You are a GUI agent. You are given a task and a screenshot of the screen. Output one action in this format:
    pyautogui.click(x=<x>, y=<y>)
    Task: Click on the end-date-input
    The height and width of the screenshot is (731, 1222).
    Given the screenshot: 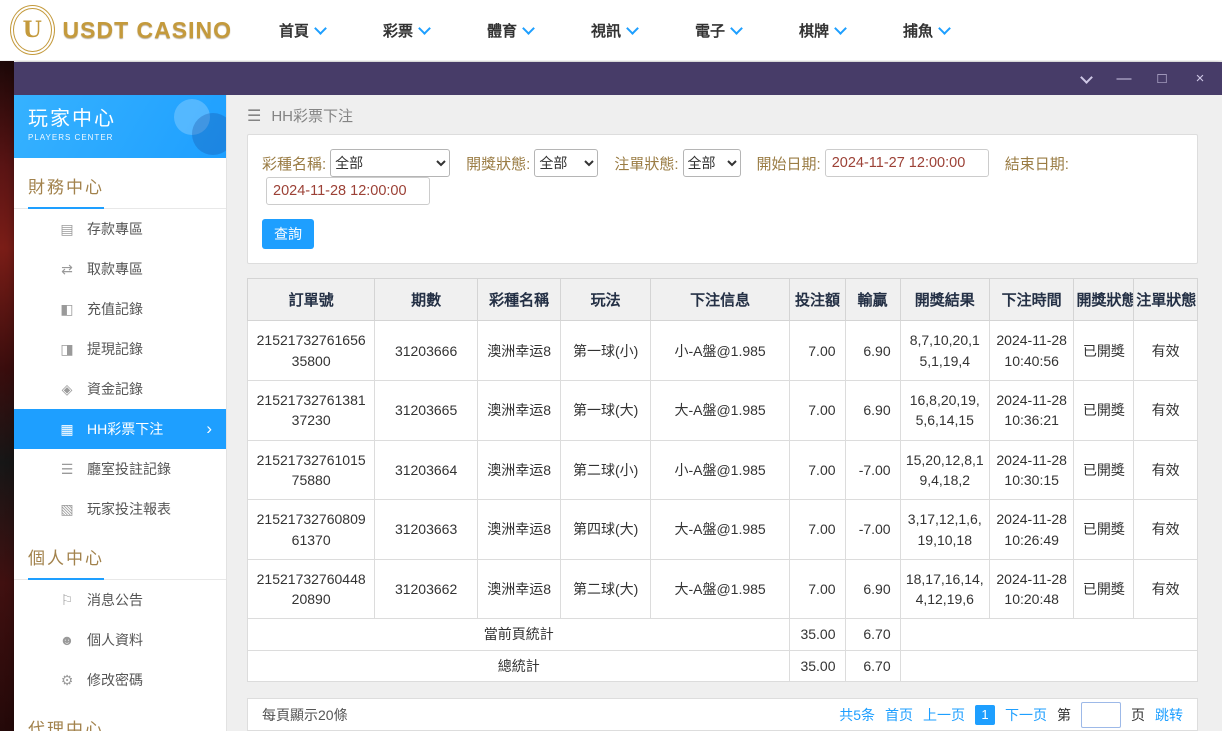 What is the action you would take?
    pyautogui.click(x=348, y=191)
    